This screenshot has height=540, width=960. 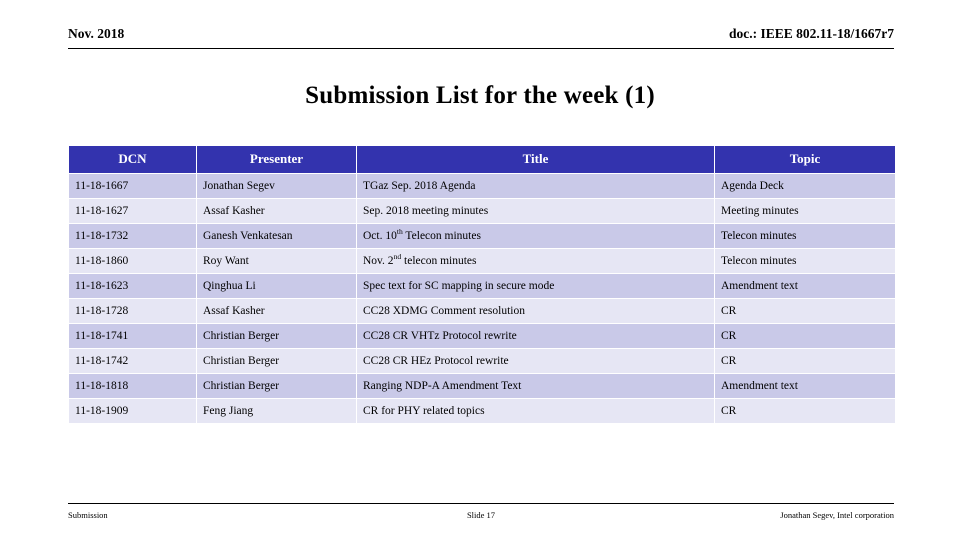 I want to click on cell-dcn: 11-18-1732, so click(x=132, y=236).